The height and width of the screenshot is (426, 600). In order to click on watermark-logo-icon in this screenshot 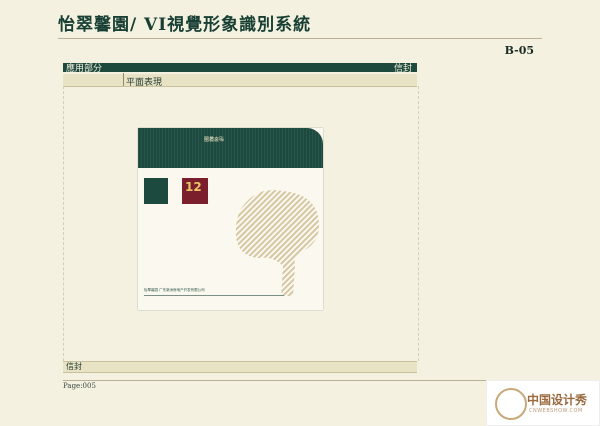, I will do `click(511, 404)`.